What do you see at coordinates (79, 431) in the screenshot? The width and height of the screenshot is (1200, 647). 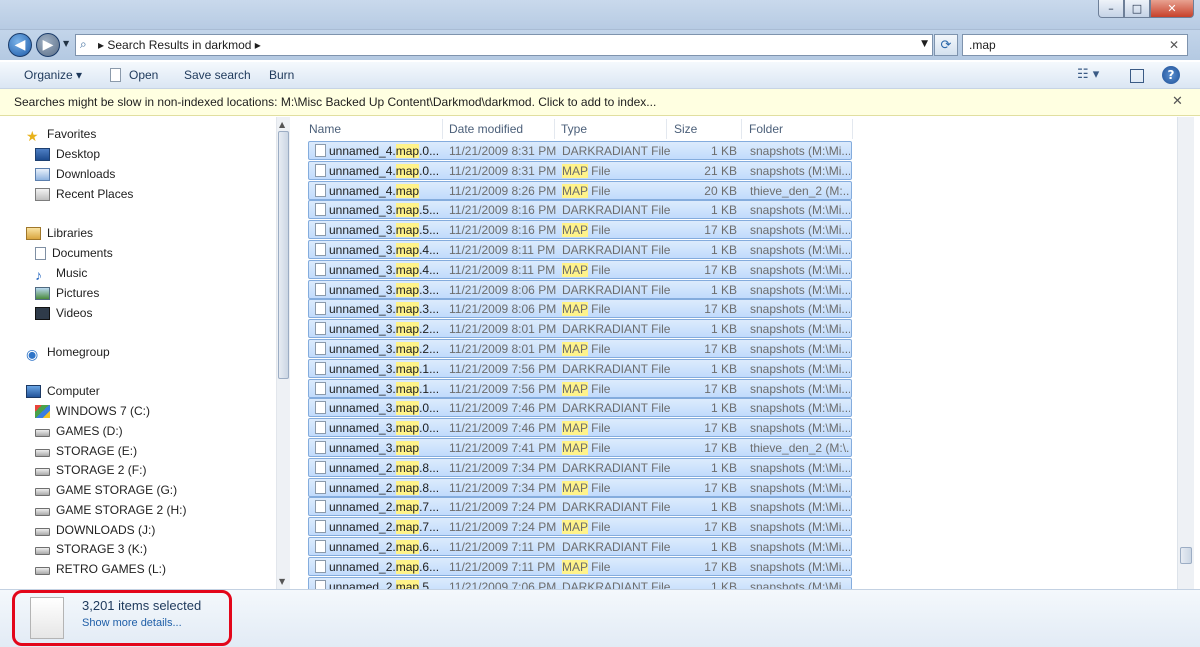 I see `nav-drive: GAMES (D:)` at bounding box center [79, 431].